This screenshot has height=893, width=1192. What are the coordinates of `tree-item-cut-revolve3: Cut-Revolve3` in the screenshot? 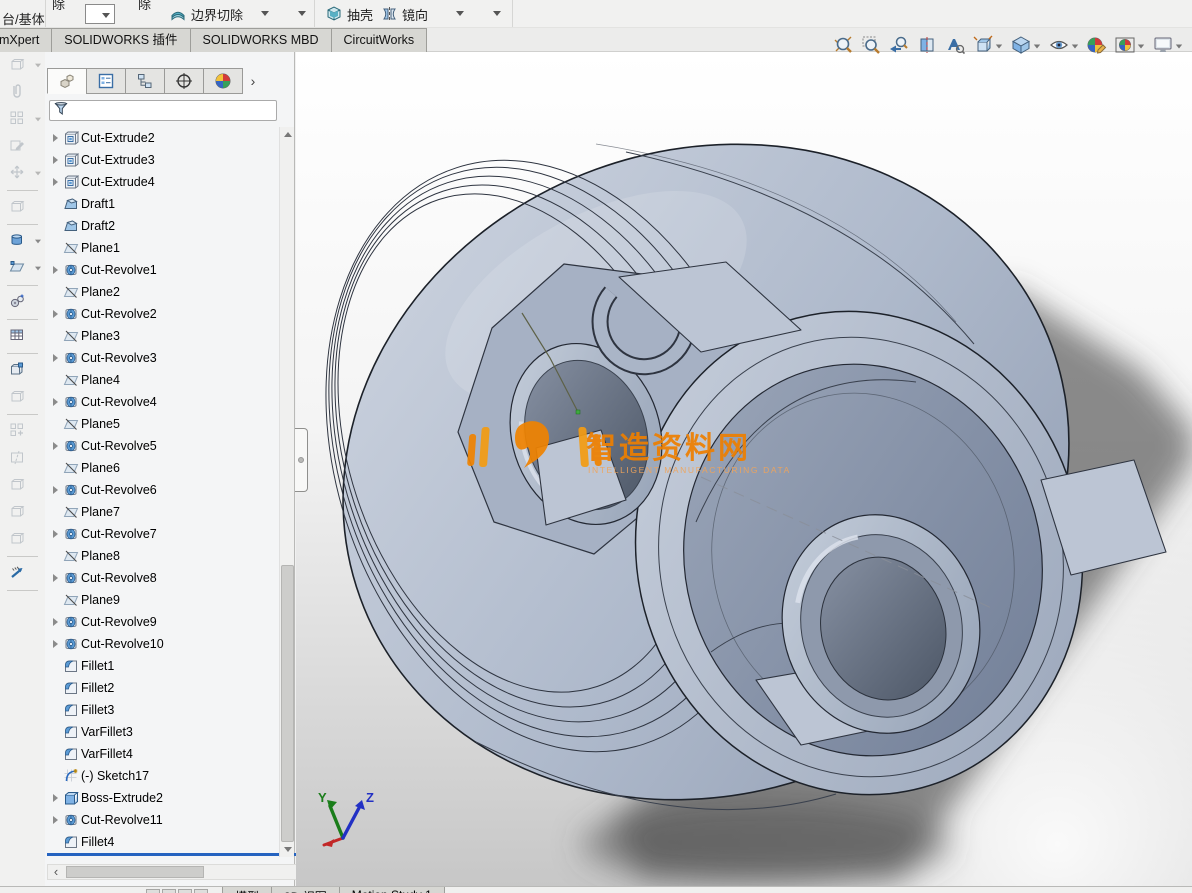 It's located at (163, 358).